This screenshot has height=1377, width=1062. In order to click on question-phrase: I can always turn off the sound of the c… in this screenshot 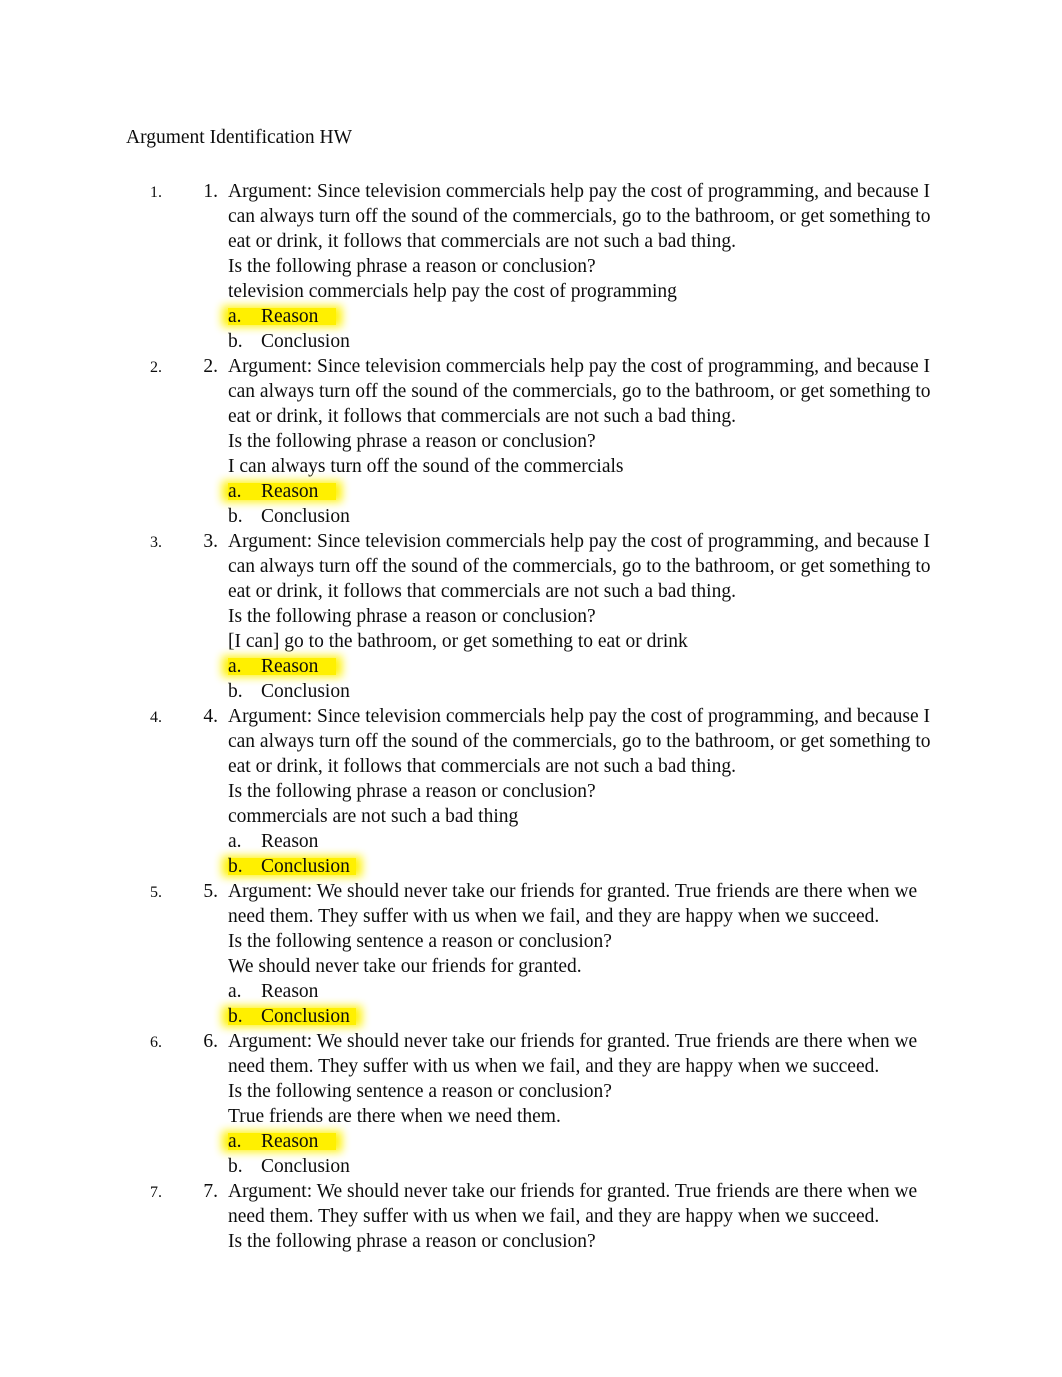, I will do `click(426, 466)`.